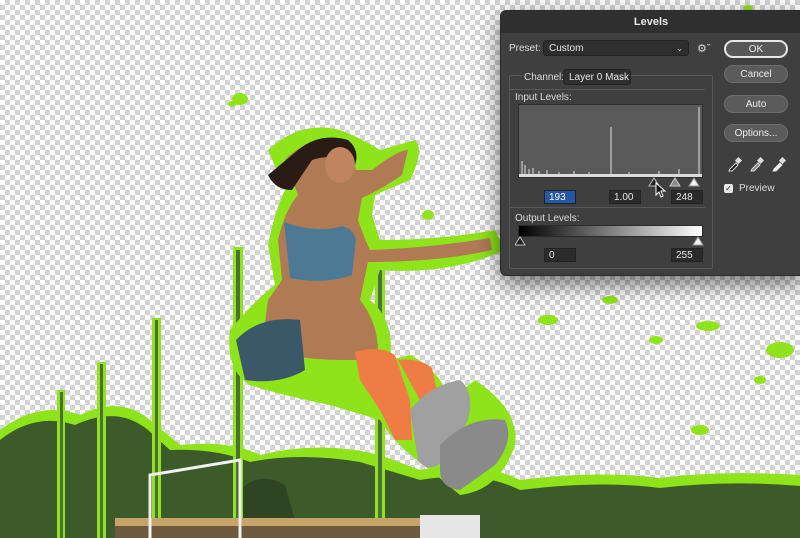 This screenshot has height=538, width=800. What do you see at coordinates (694, 182) in the screenshot?
I see `white-point-slider` at bounding box center [694, 182].